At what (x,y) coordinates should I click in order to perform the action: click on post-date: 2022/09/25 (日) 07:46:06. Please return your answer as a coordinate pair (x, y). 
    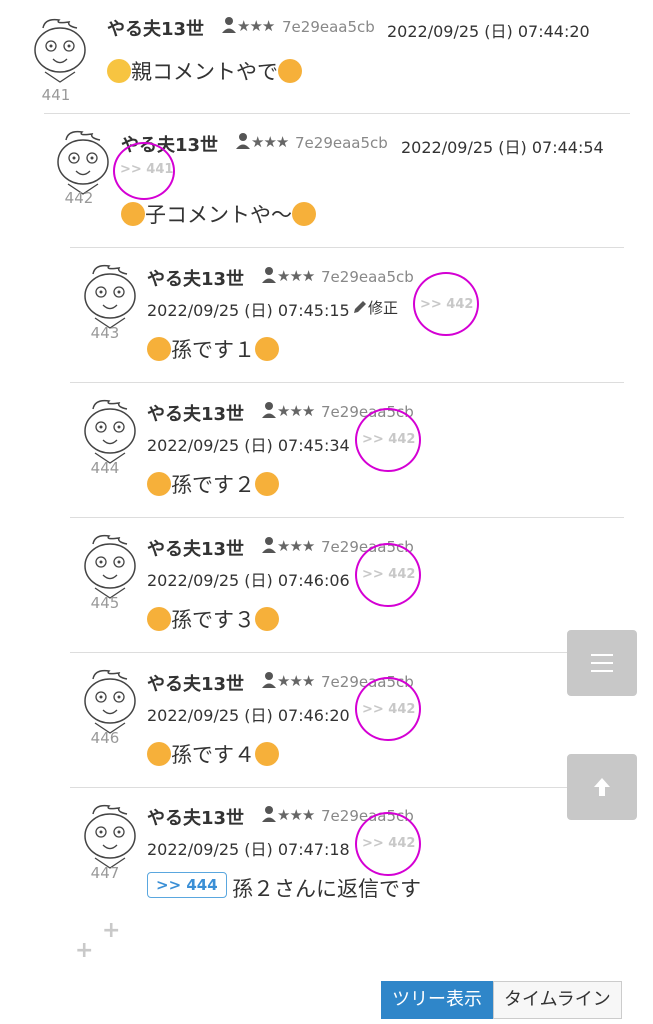
    Looking at the image, I should click on (248, 580).